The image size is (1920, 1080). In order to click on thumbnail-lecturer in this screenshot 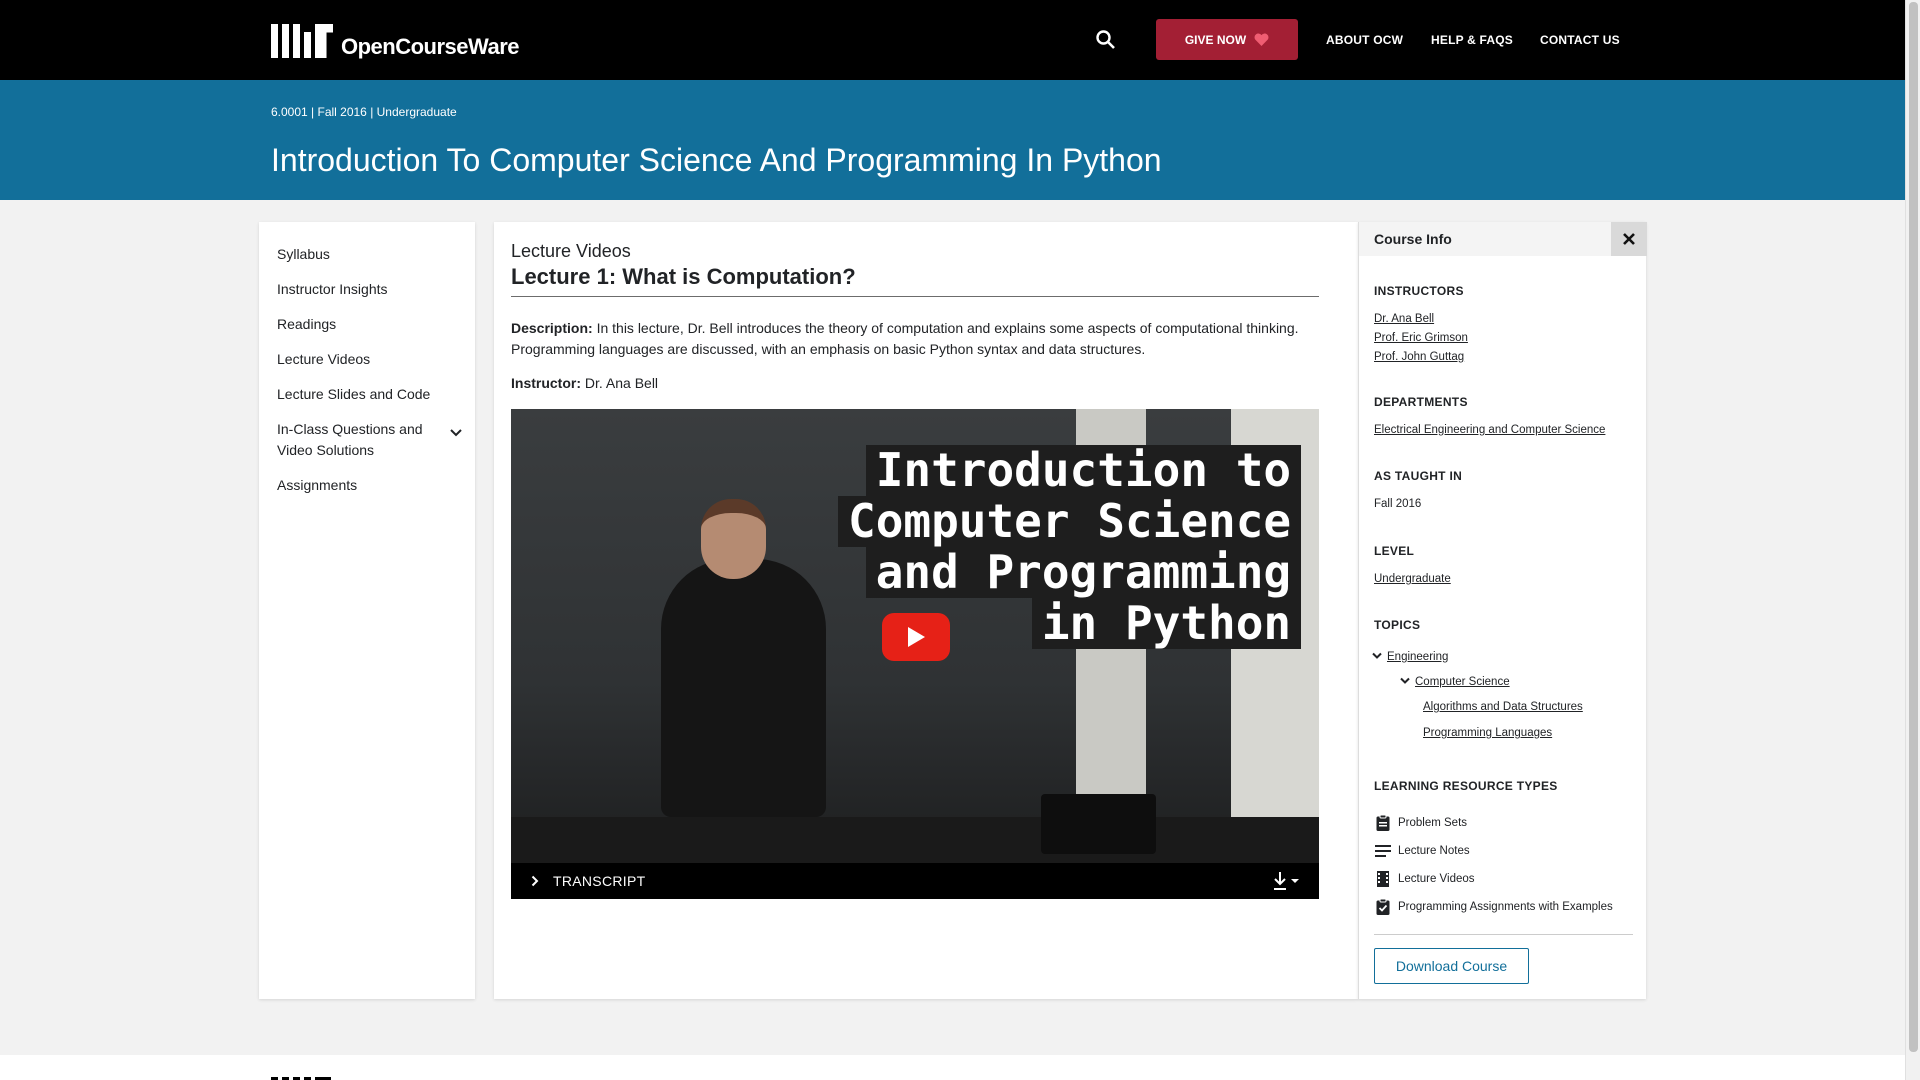, I will do `click(743, 688)`.